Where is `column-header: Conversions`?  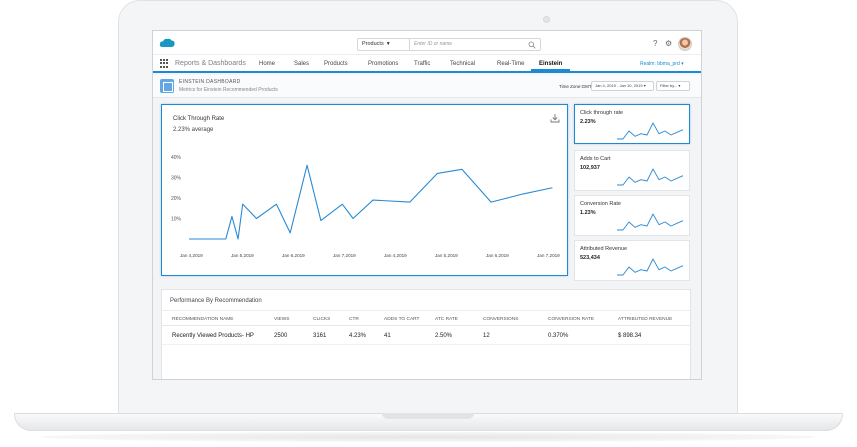
column-header: Conversions is located at coordinates (500, 320).